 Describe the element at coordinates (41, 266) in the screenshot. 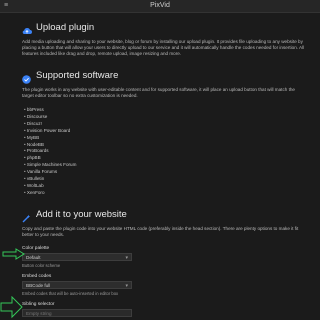

I see `color-palette-hint: Button color scheme` at that location.